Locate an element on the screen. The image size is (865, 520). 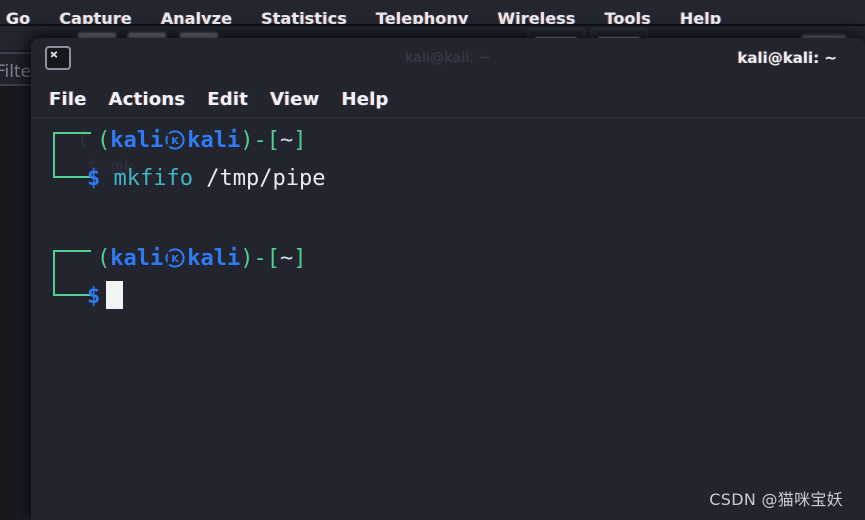
wireshark-menu-statistics: Statistics is located at coordinates (304, 16).